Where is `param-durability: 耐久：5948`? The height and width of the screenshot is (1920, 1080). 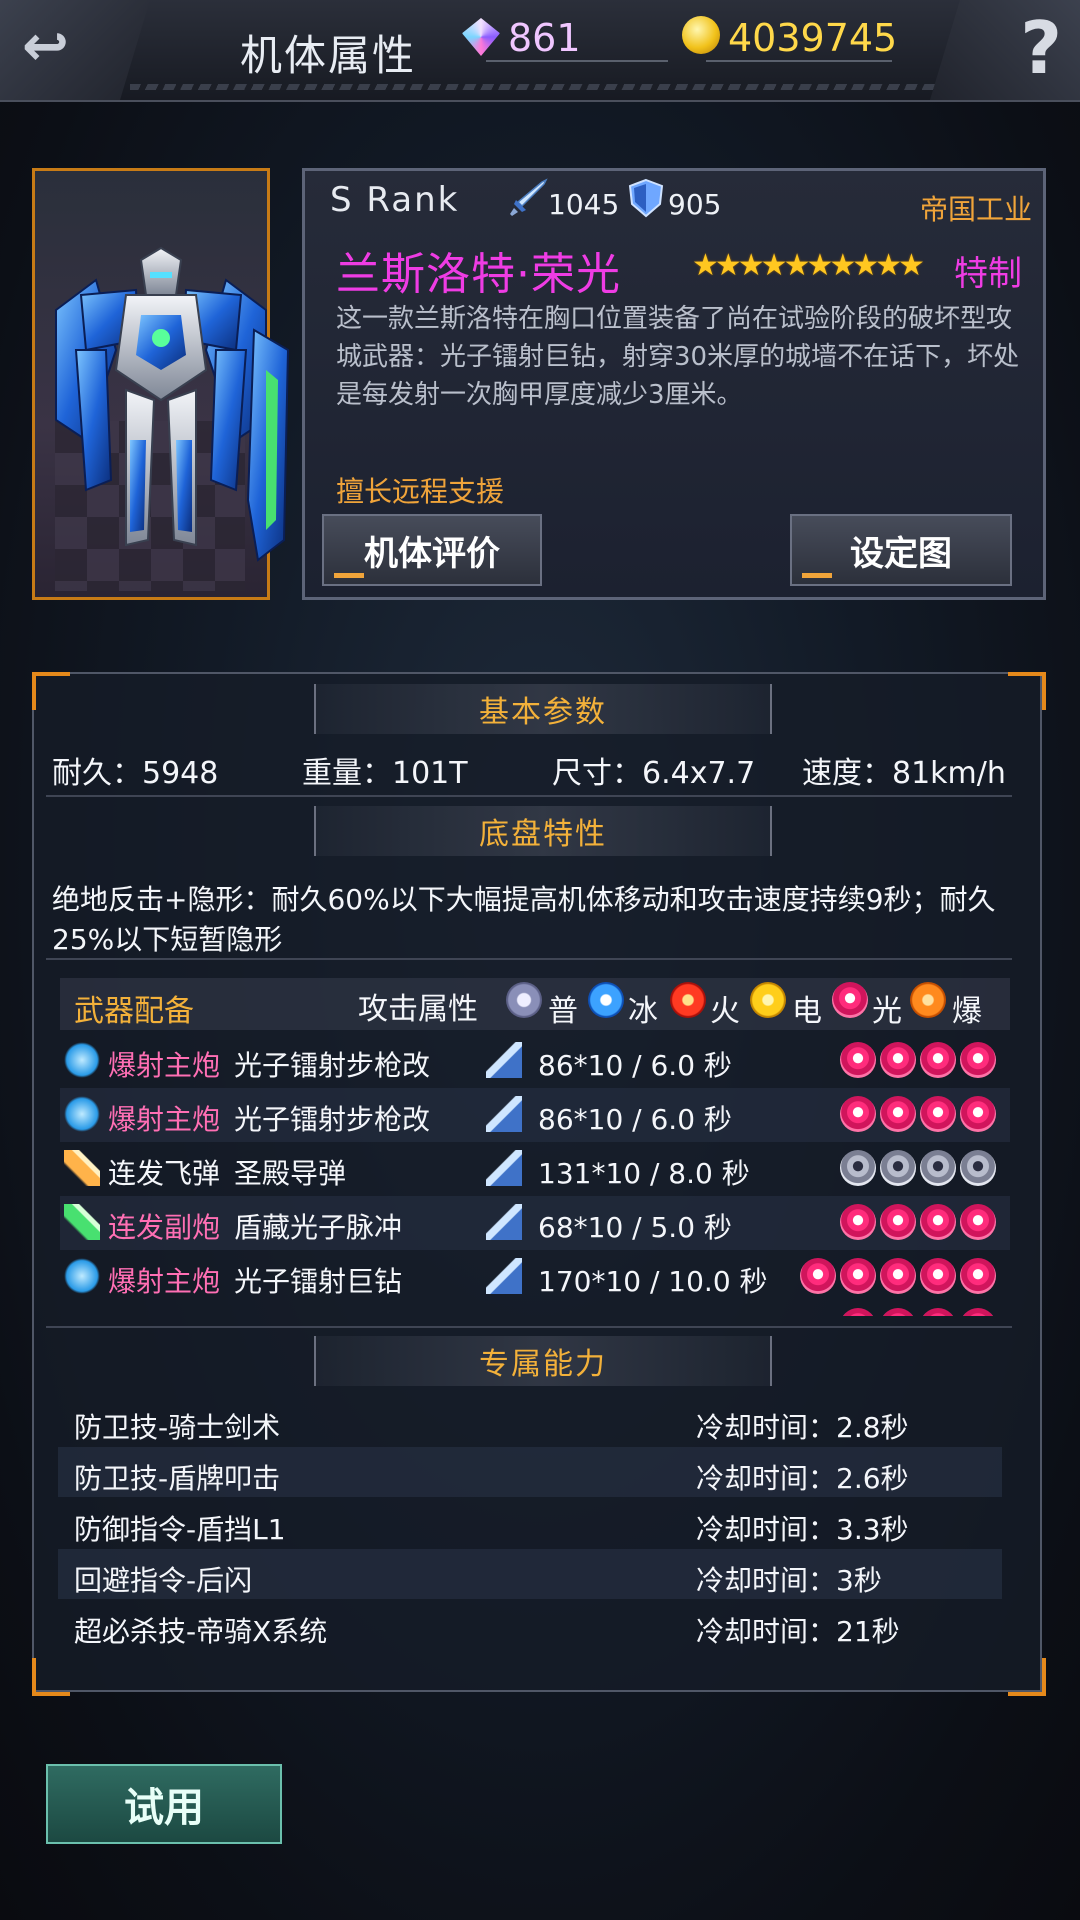
param-durability: 耐久：5948 is located at coordinates (135, 773).